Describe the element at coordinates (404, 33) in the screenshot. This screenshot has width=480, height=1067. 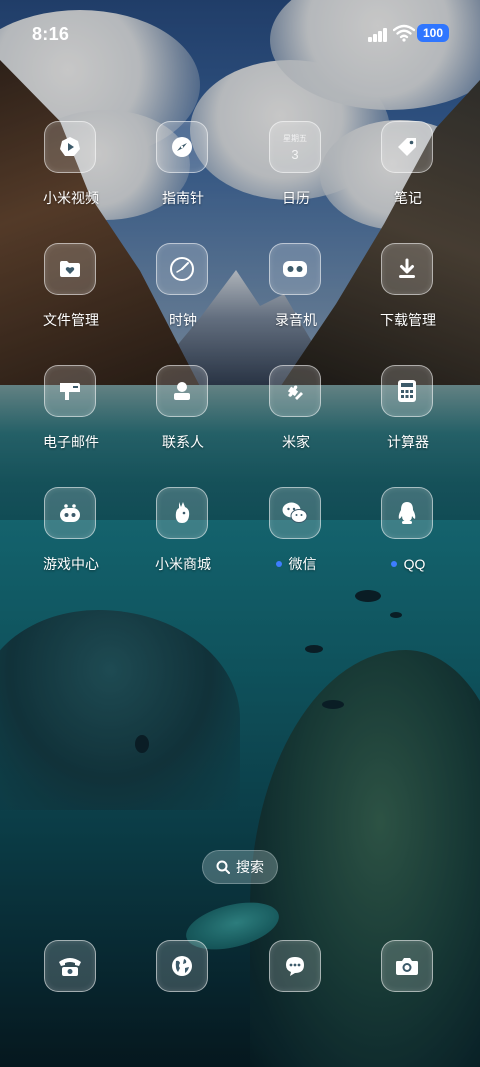
I see `wifi-icon` at that location.